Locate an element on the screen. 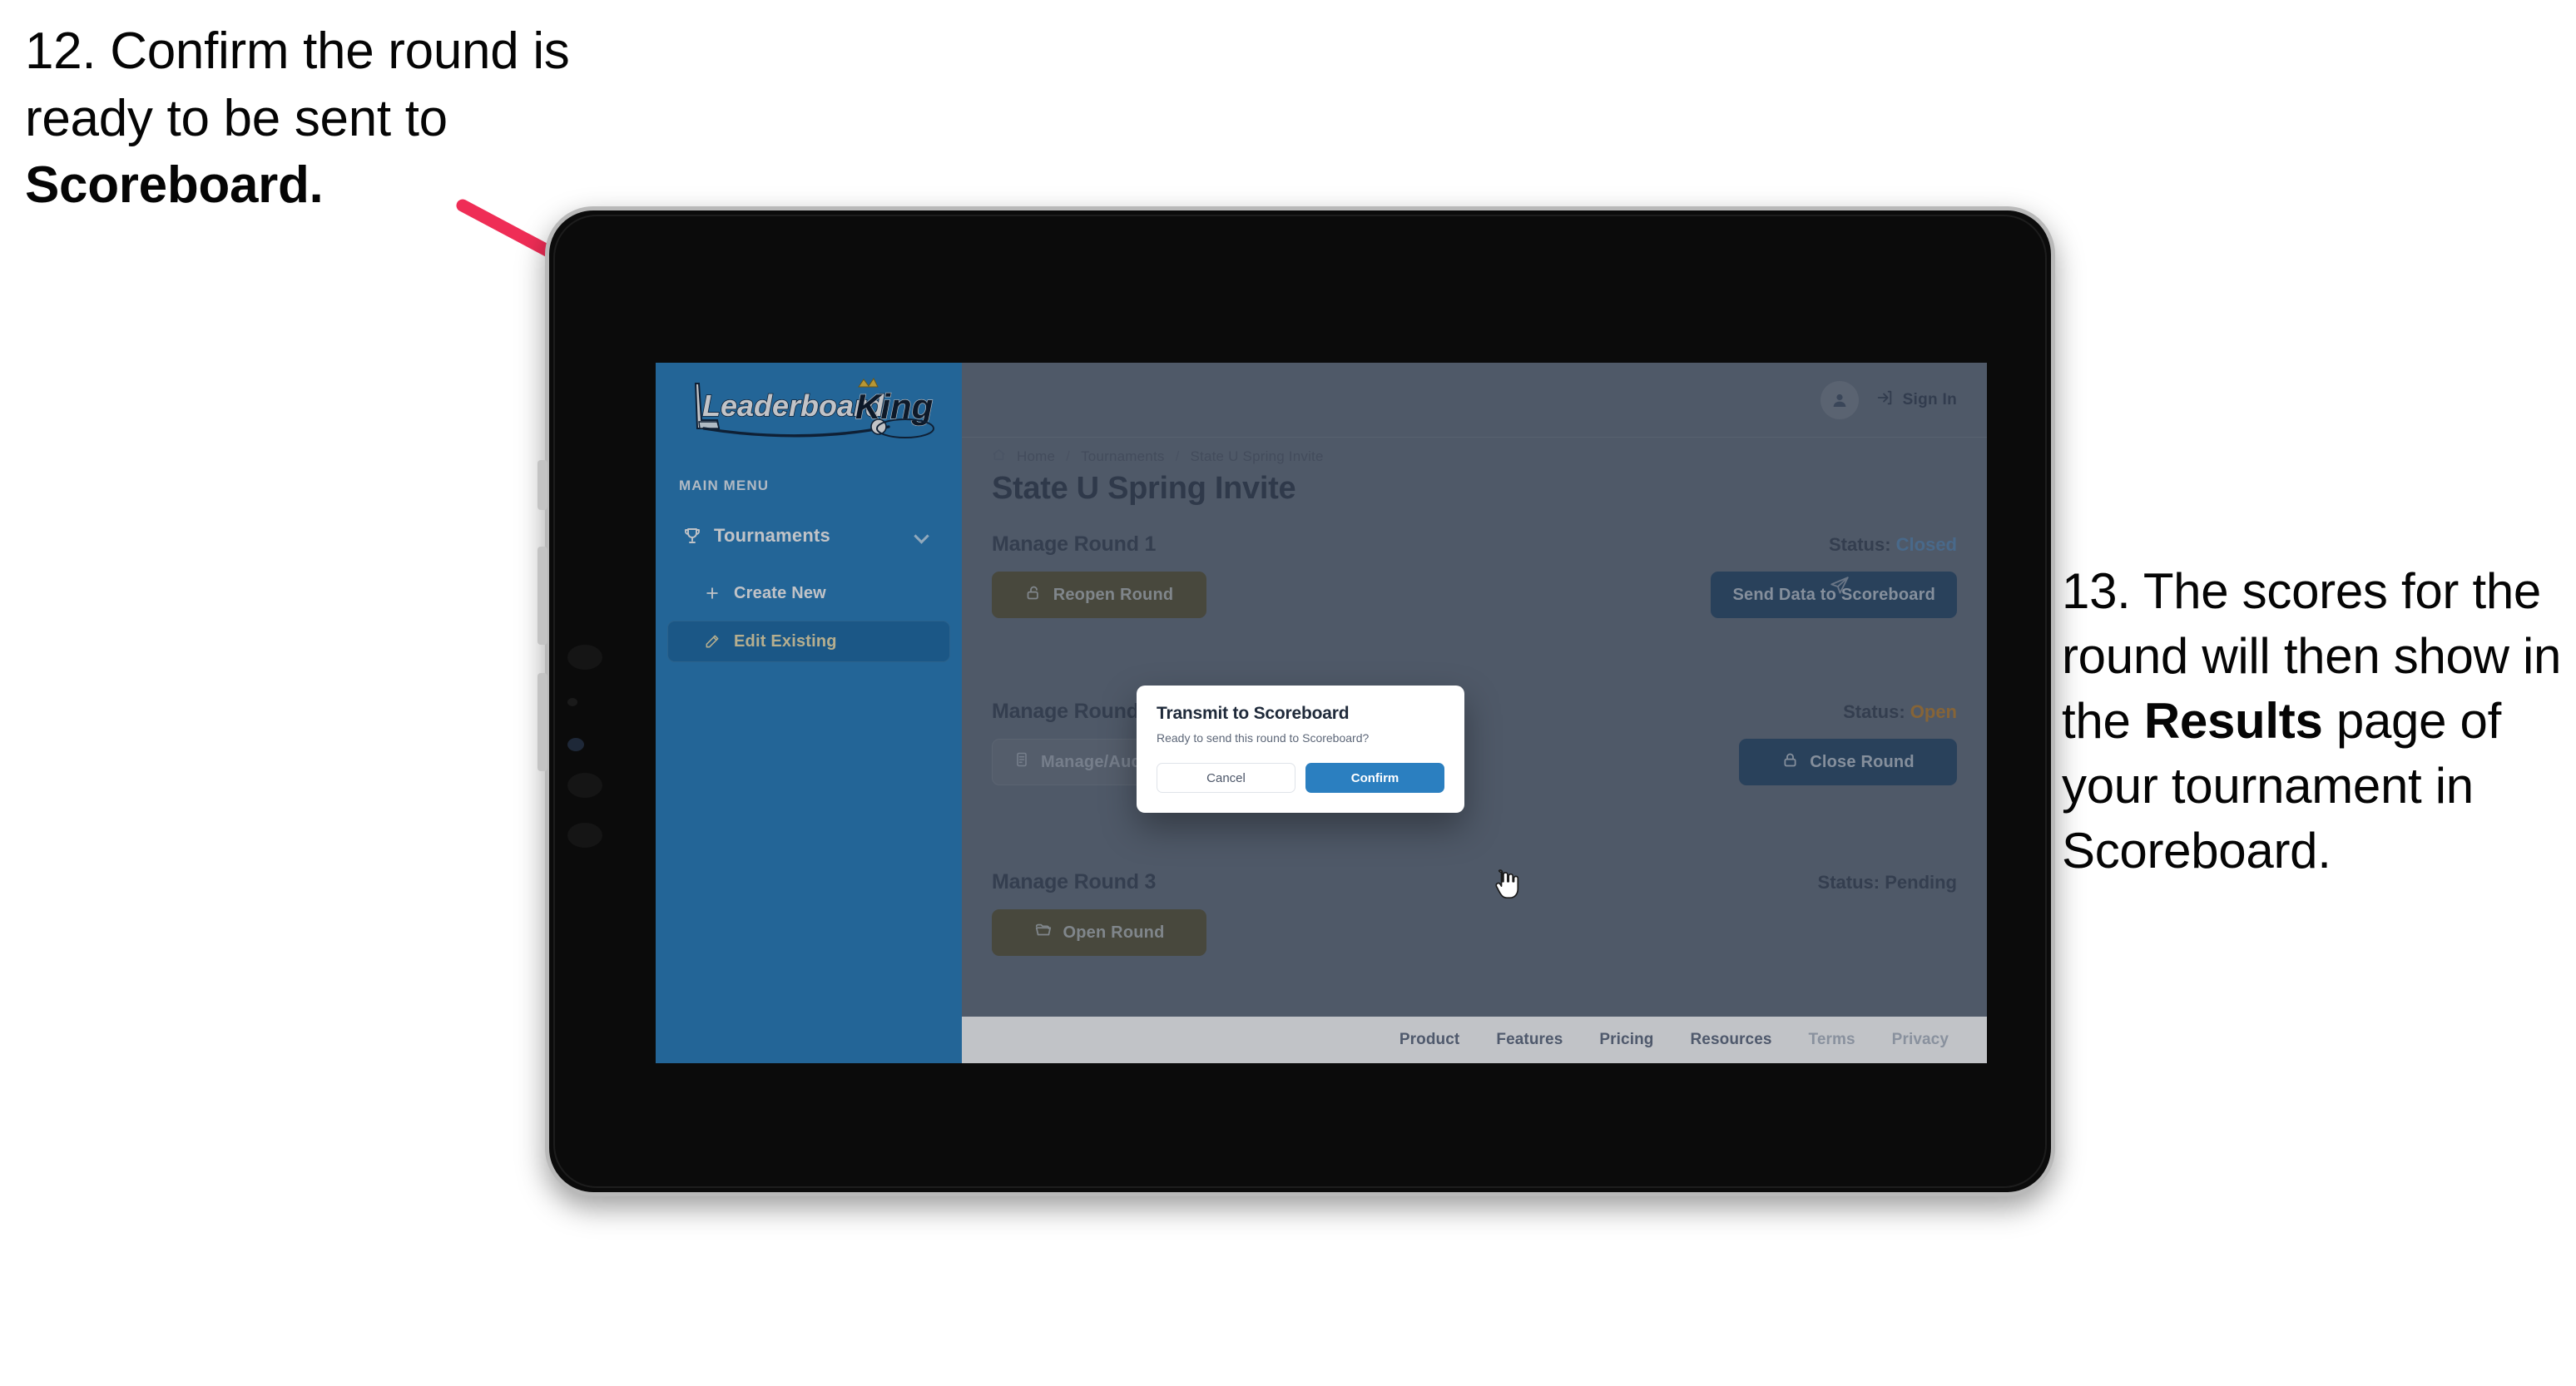  device-button-volume-down is located at coordinates (542, 722).